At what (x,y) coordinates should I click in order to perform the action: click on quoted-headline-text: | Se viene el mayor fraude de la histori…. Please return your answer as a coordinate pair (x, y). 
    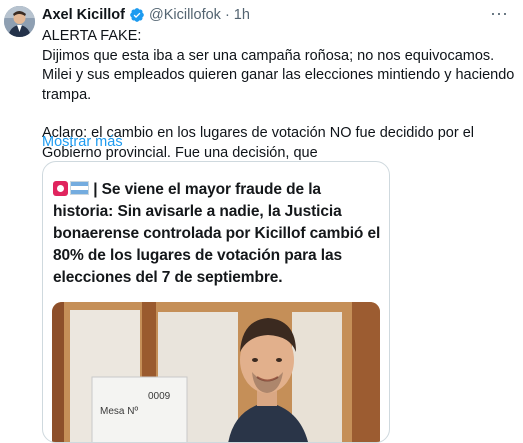
    Looking at the image, I should click on (217, 233).